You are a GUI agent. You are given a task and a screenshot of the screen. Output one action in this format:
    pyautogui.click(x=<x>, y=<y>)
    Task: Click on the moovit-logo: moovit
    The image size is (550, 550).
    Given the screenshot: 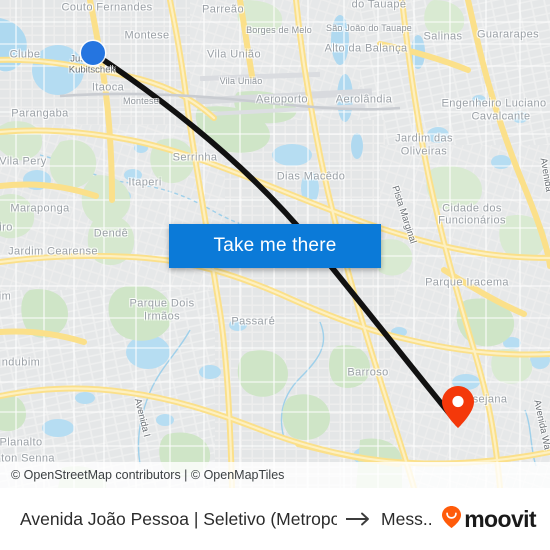 What is the action you would take?
    pyautogui.click(x=489, y=519)
    